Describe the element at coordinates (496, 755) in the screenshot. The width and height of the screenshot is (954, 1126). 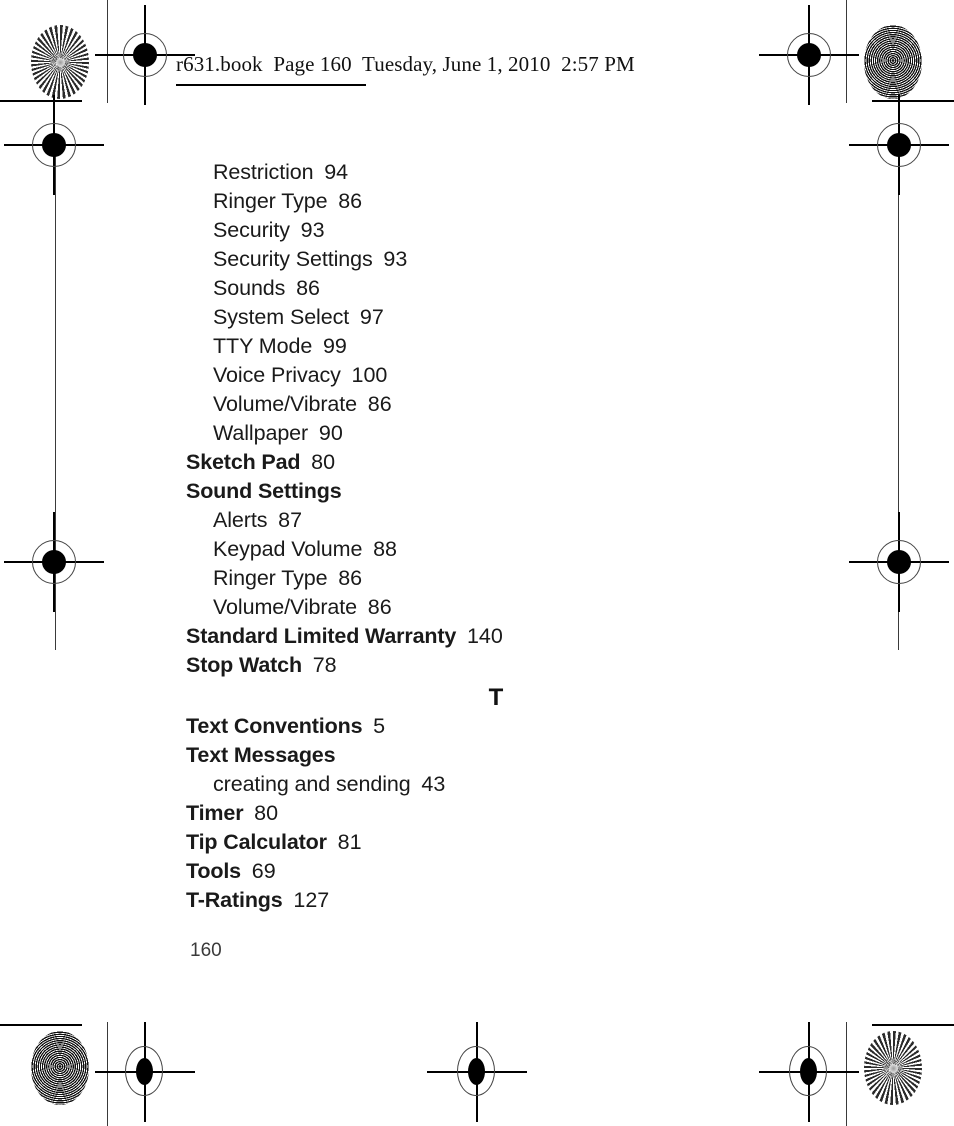
I see `index-entry: Text Messages` at that location.